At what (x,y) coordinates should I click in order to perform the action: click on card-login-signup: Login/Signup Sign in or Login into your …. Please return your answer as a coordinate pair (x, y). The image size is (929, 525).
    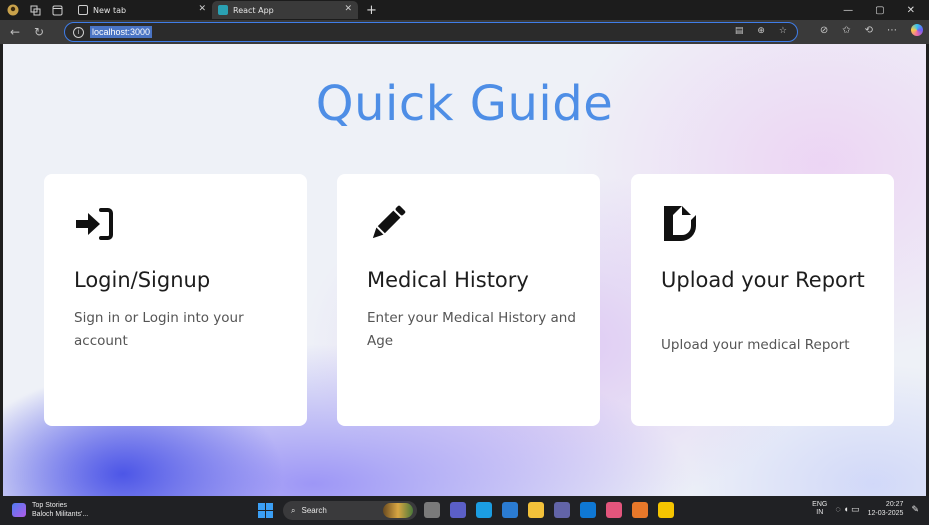
    Looking at the image, I should click on (175, 300).